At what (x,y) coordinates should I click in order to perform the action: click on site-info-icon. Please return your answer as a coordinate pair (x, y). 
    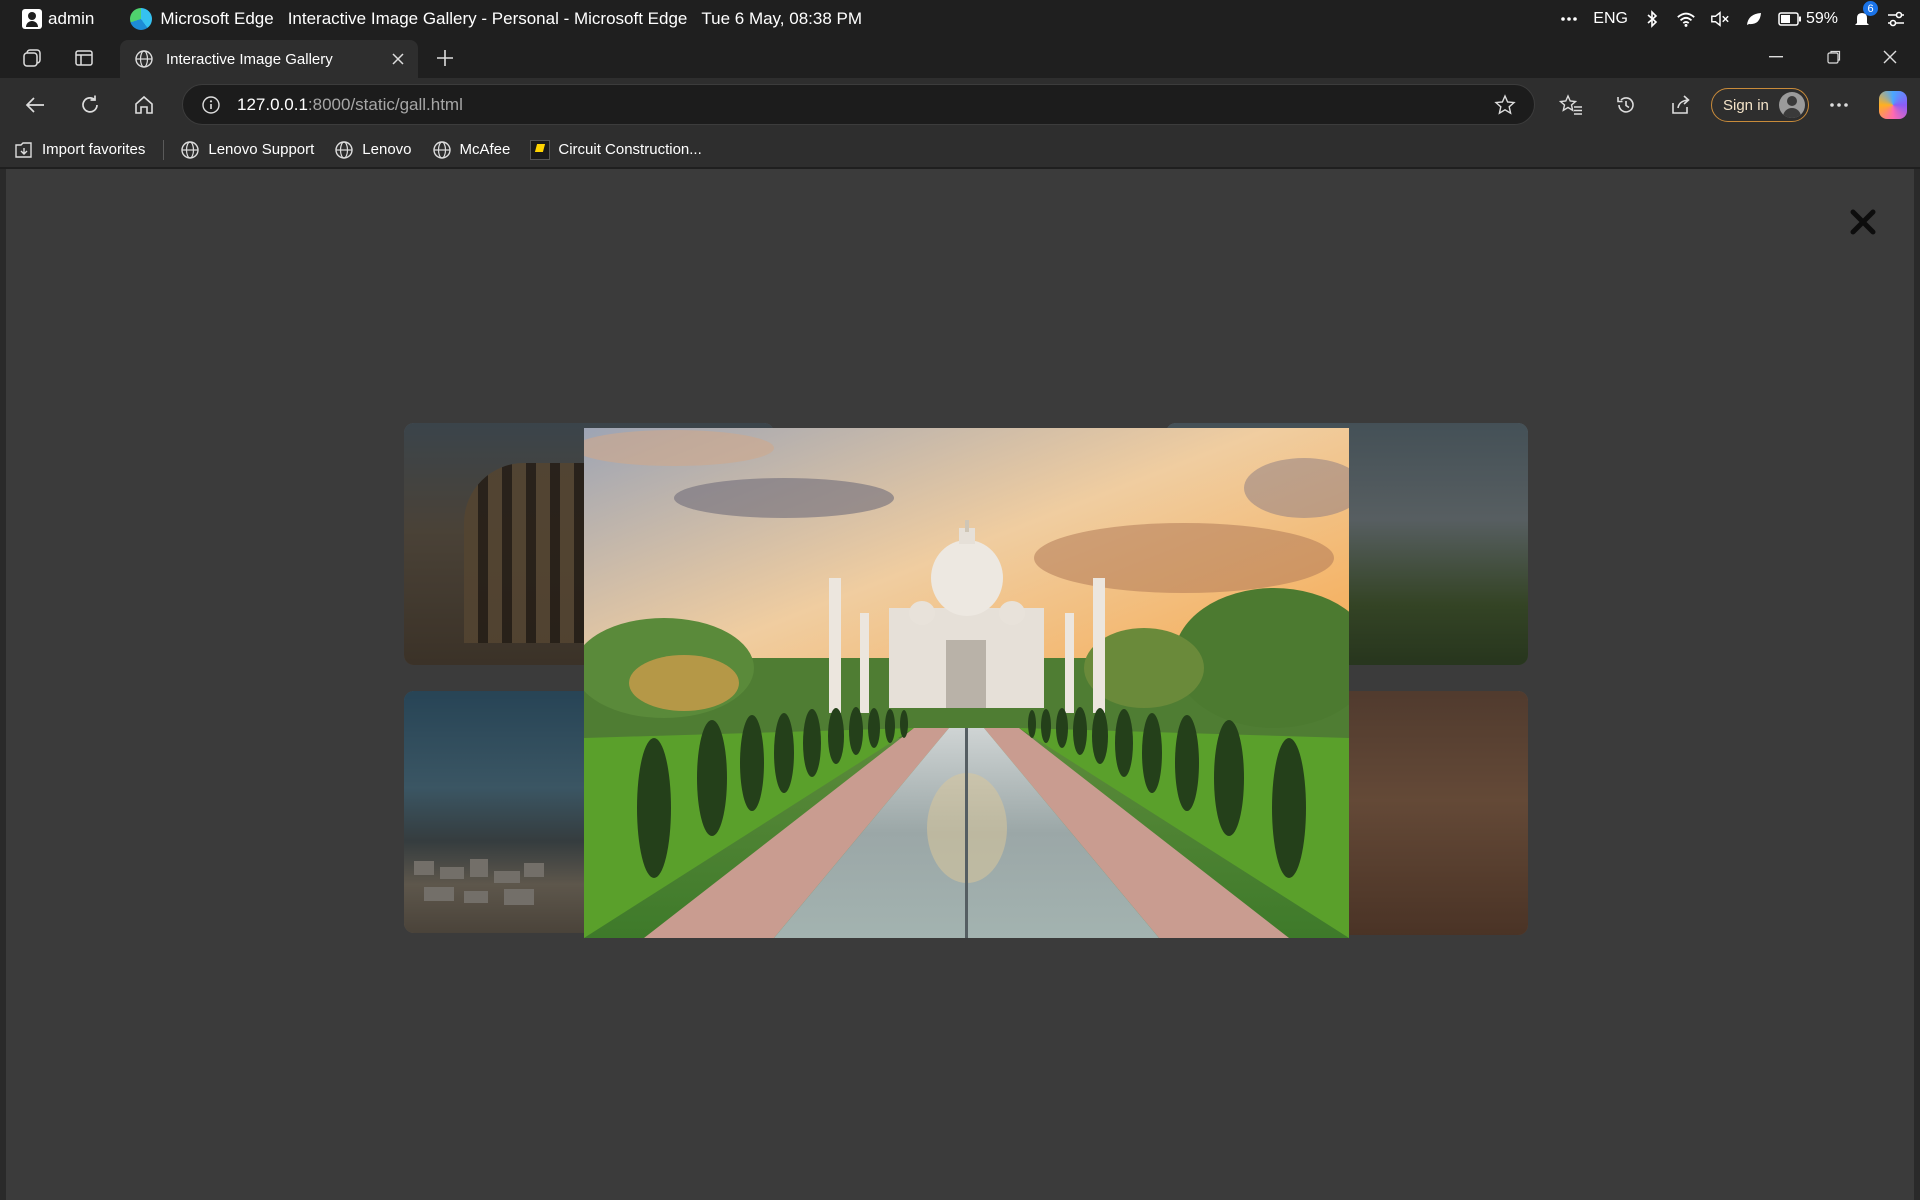
    Looking at the image, I should click on (211, 105).